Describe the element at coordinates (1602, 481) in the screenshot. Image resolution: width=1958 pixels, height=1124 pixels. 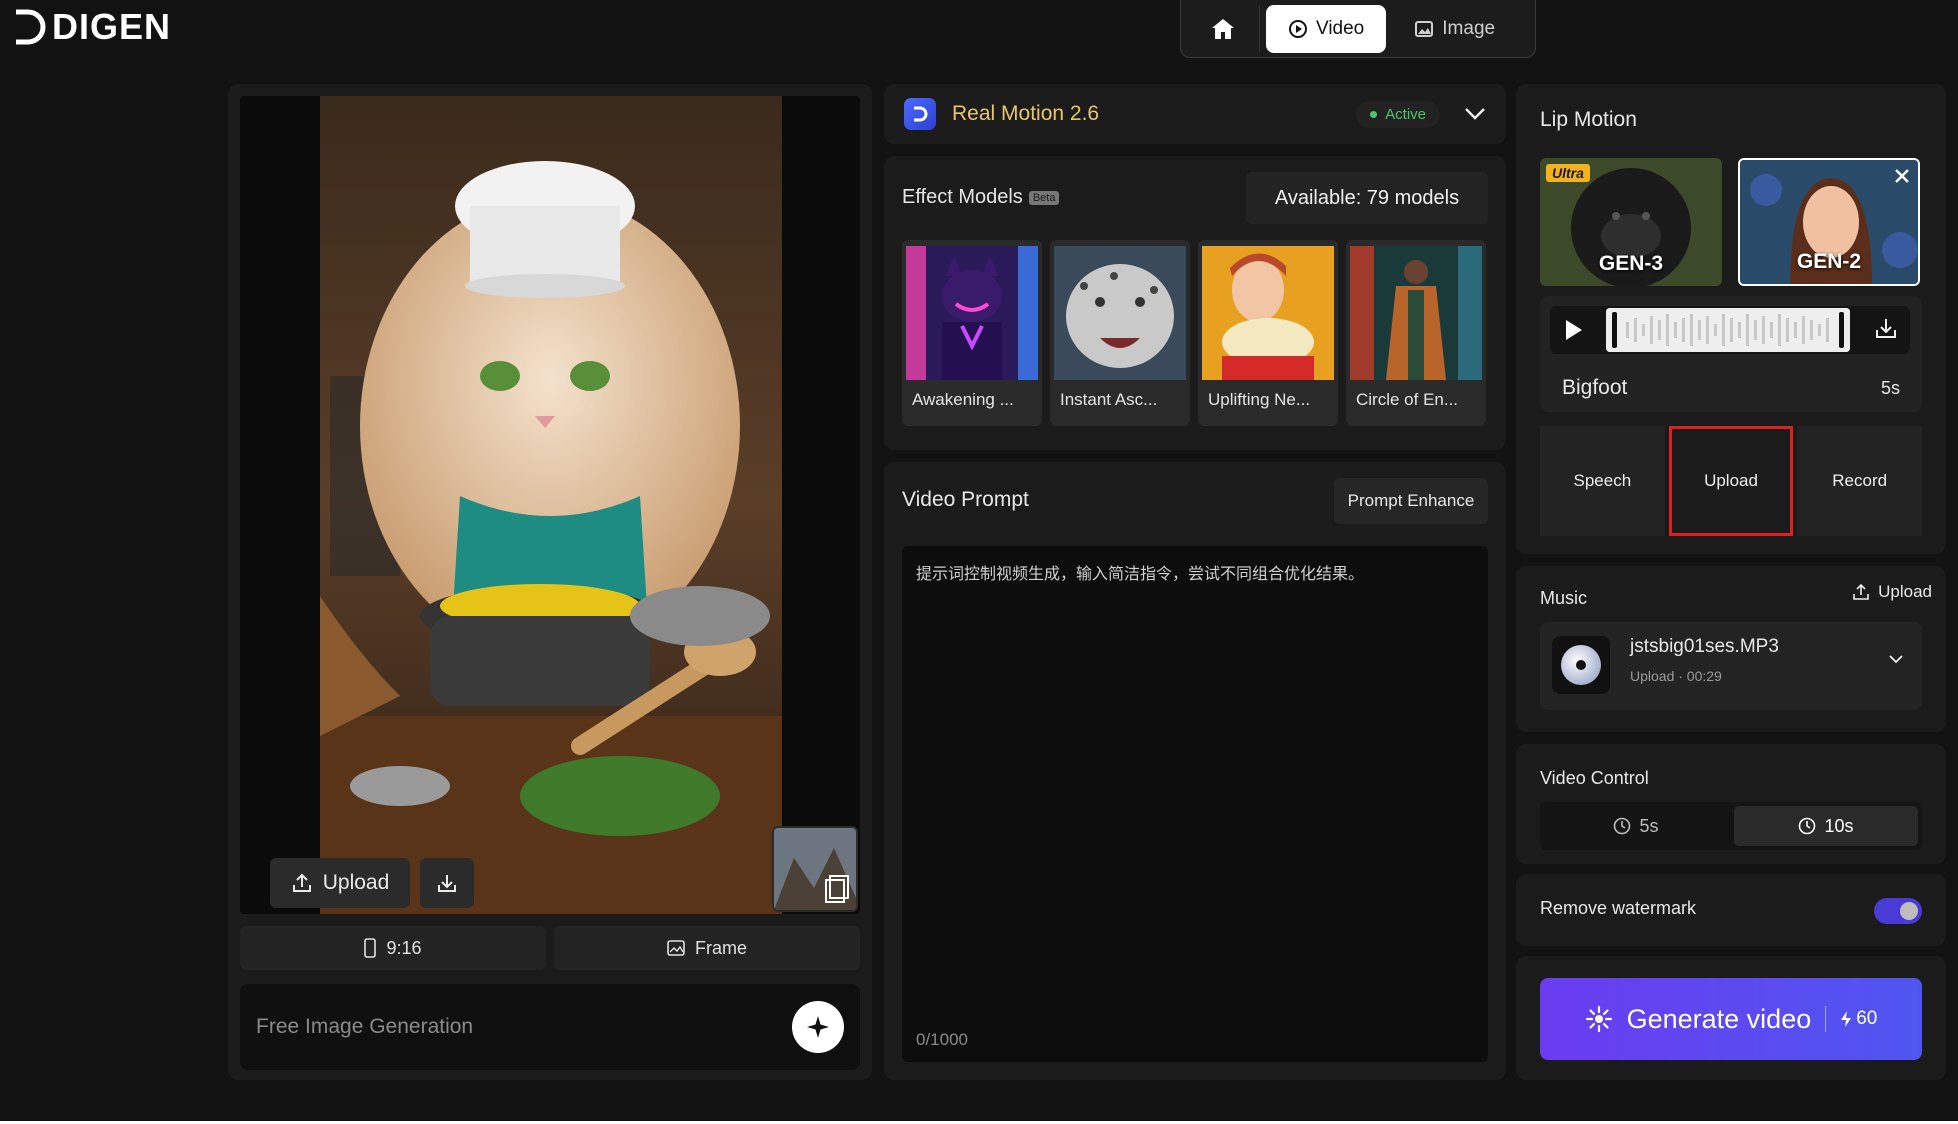
I see `tab-speech: Speech` at that location.